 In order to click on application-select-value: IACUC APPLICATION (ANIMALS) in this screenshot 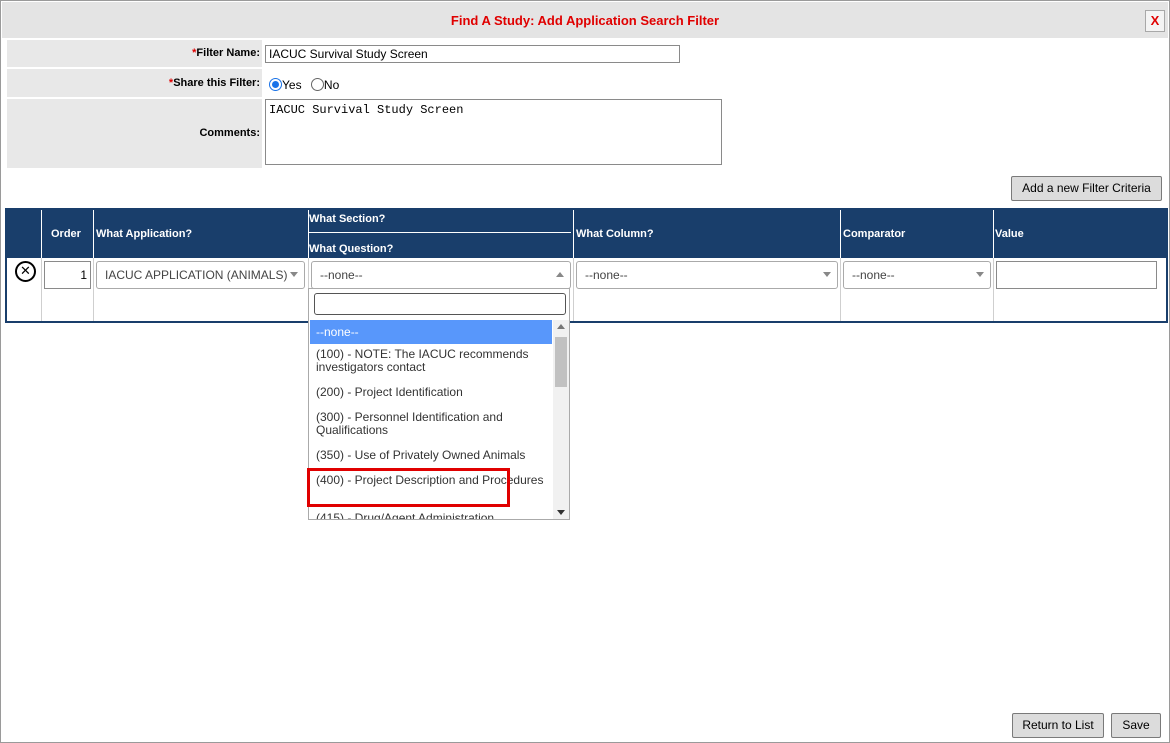, I will do `click(196, 275)`.